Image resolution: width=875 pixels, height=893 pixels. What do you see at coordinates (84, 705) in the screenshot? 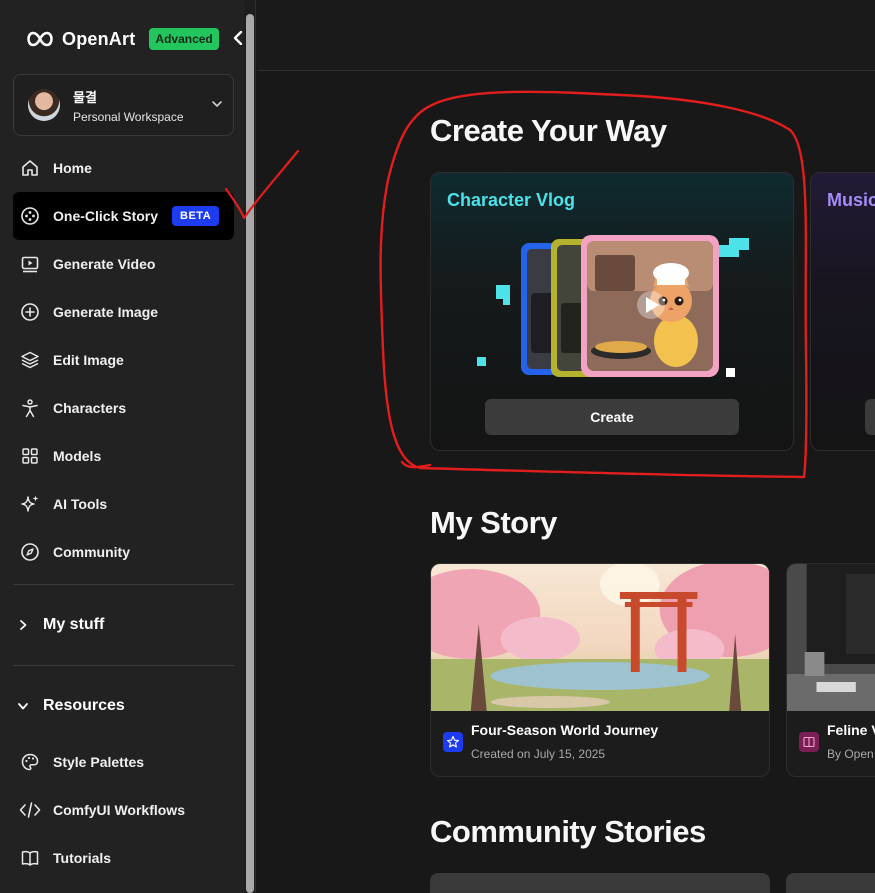
I see `section-label: Resources` at bounding box center [84, 705].